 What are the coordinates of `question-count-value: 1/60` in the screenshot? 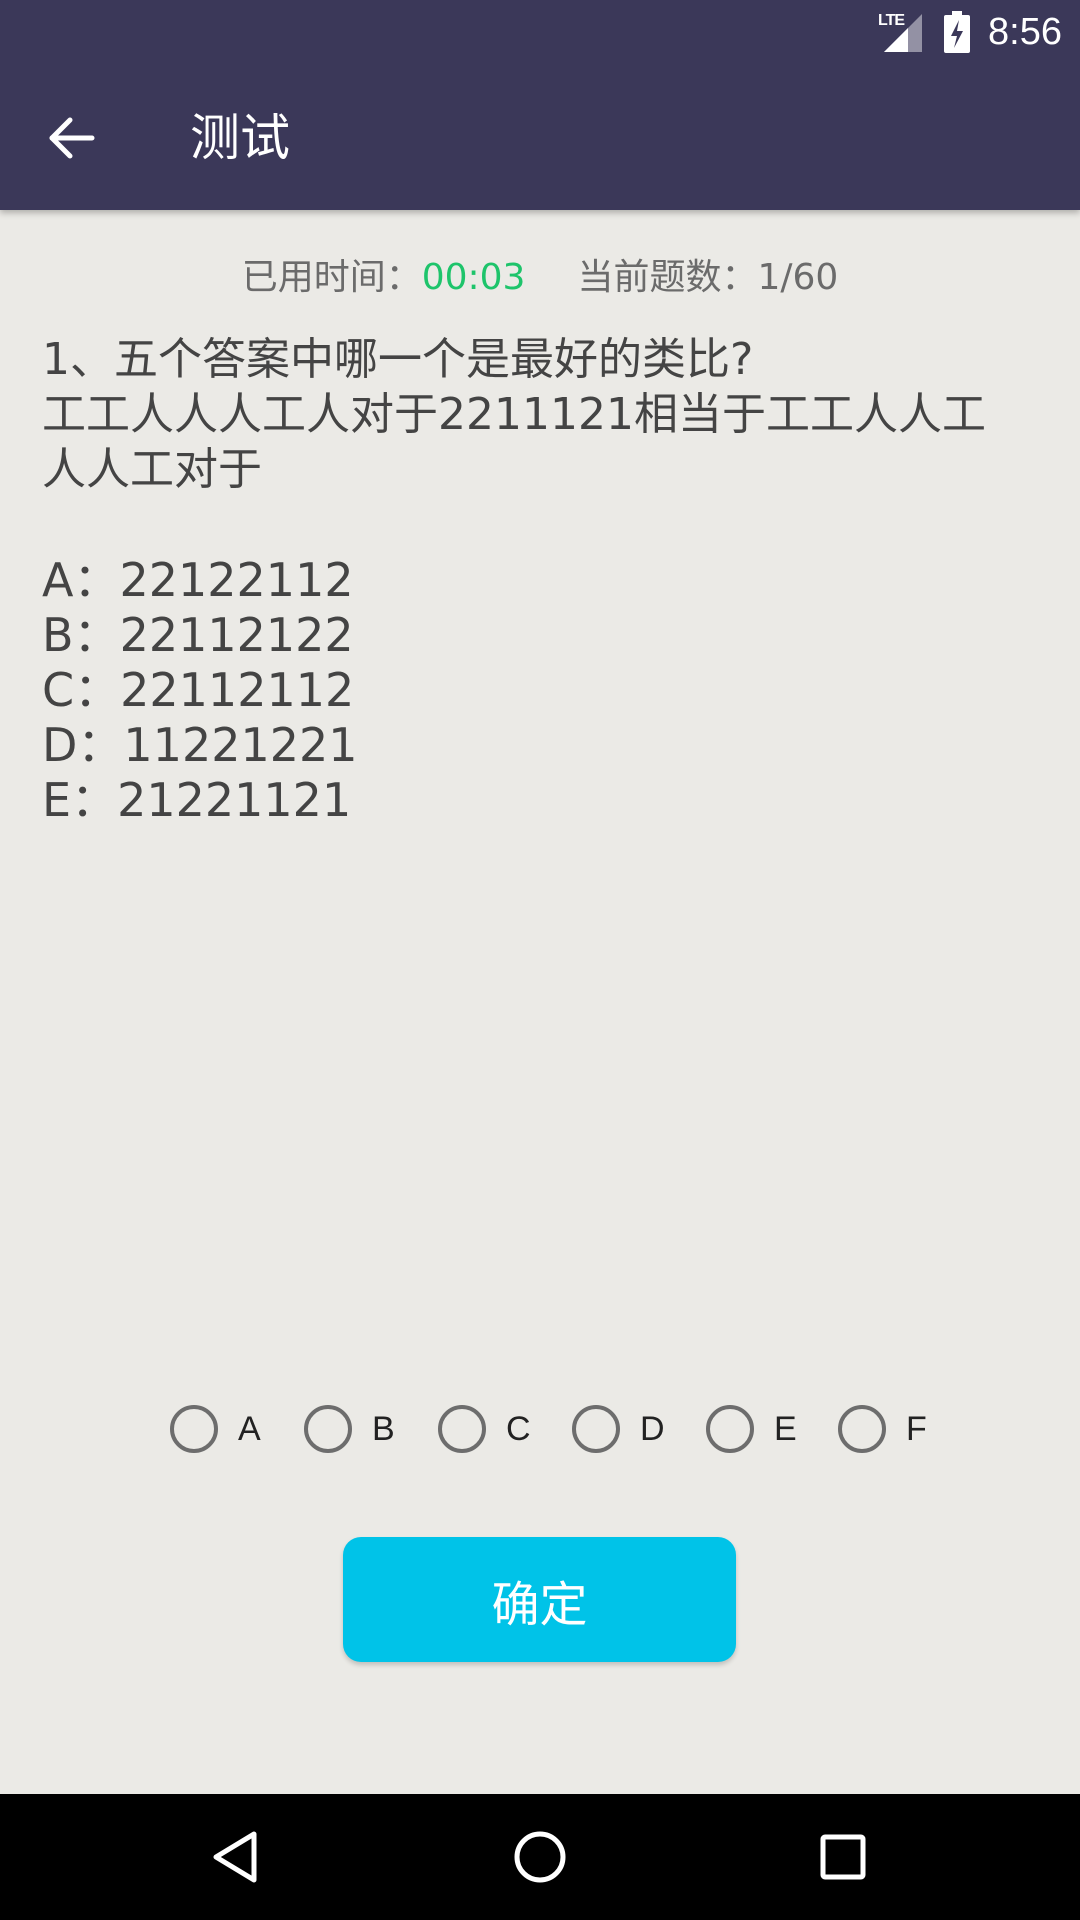 It's located at (798, 277).